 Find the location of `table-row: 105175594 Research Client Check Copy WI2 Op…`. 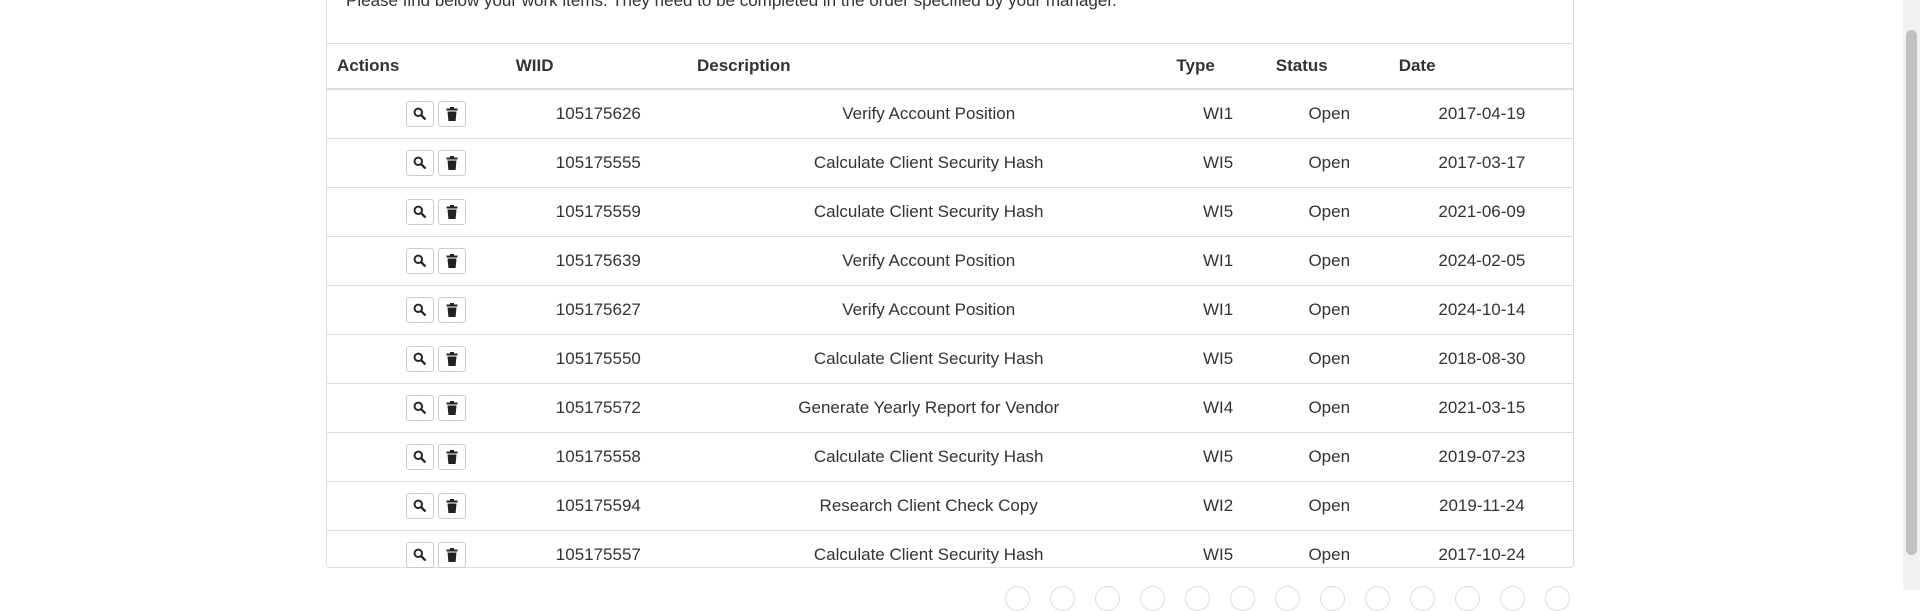

table-row: 105175594 Research Client Check Copy WI2 Op… is located at coordinates (950, 505).